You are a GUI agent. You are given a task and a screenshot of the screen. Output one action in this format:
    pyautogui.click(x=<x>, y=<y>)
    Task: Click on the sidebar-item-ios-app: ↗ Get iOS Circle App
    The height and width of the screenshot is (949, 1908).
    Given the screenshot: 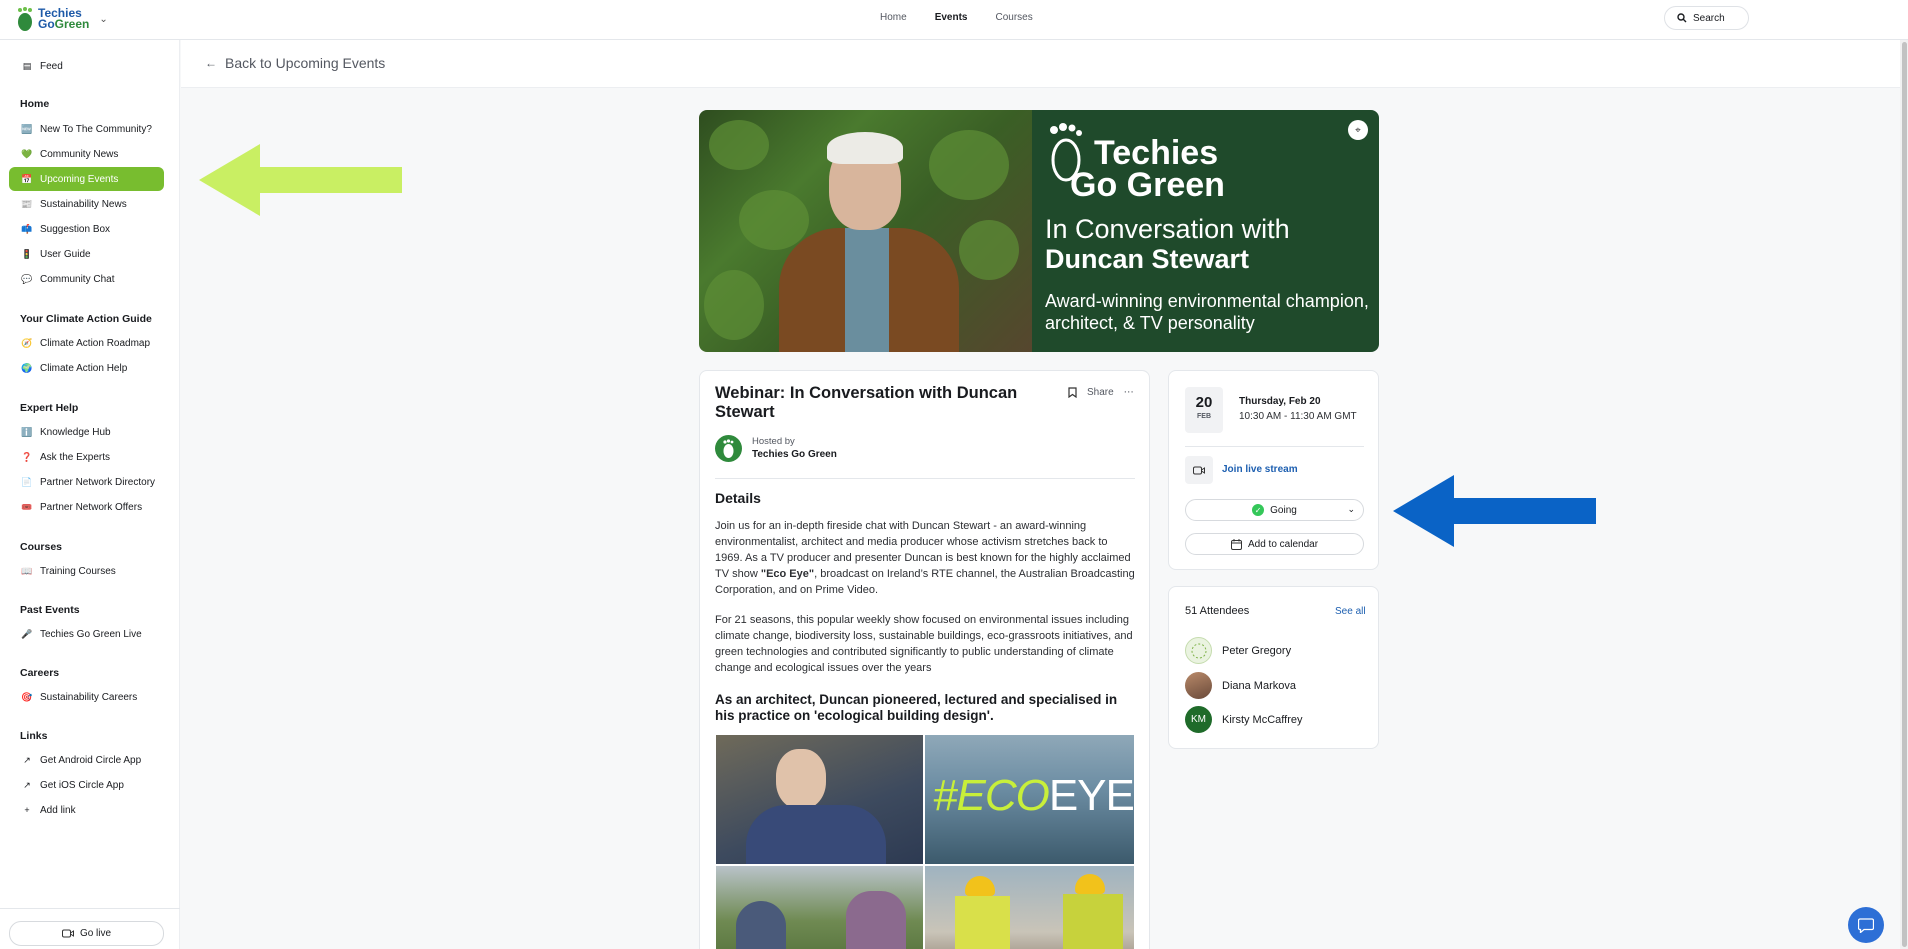 What is the action you would take?
    pyautogui.click(x=86, y=785)
    